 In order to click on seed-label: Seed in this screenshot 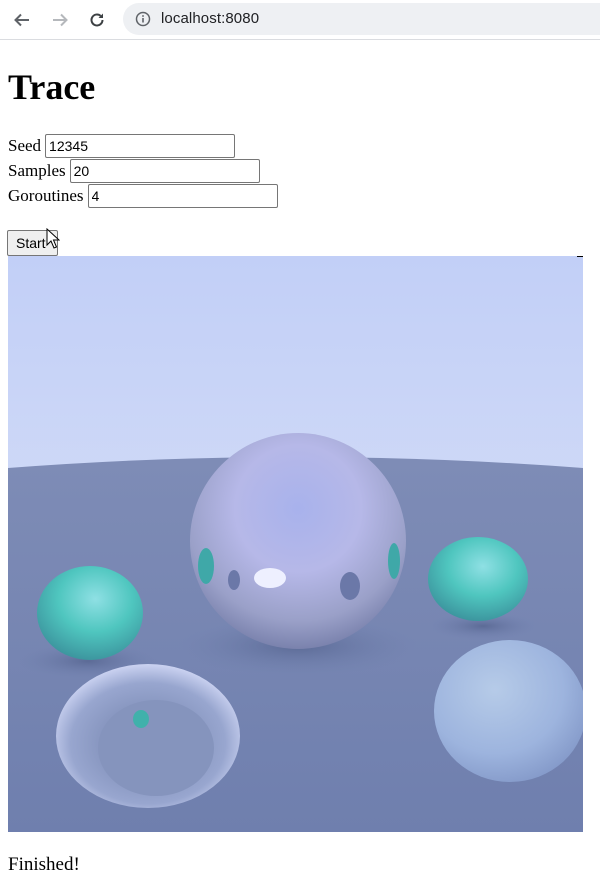, I will do `click(25, 145)`.